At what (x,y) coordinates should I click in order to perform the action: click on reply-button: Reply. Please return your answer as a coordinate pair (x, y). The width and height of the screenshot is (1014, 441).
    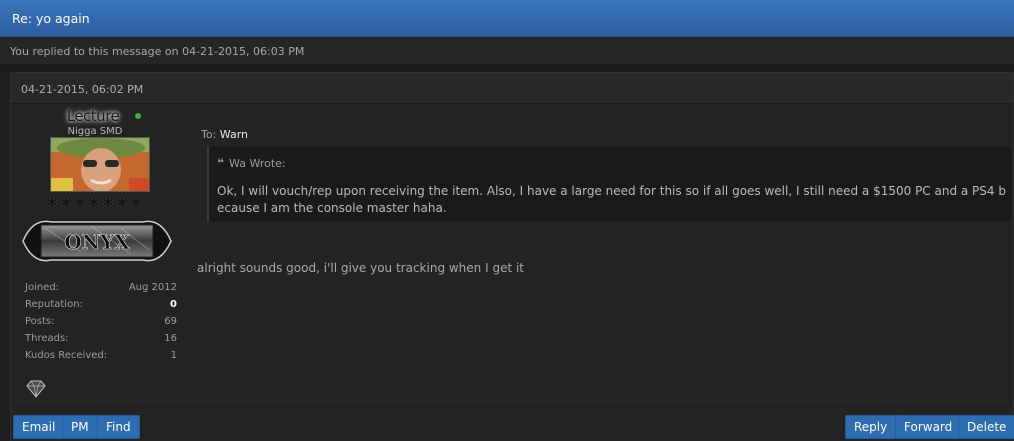
    Looking at the image, I should click on (871, 427).